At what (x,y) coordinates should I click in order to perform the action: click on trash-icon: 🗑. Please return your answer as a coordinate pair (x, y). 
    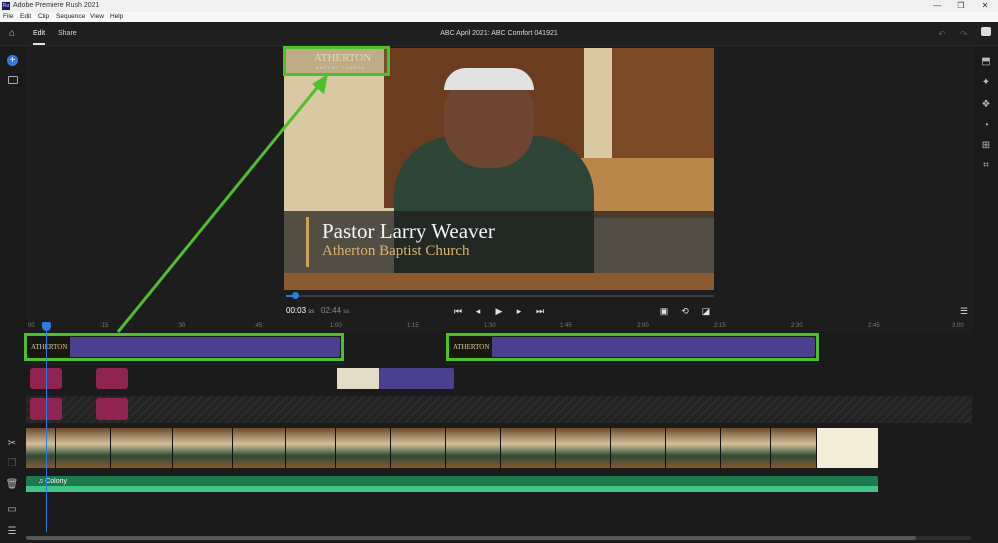
    Looking at the image, I should click on (12, 485).